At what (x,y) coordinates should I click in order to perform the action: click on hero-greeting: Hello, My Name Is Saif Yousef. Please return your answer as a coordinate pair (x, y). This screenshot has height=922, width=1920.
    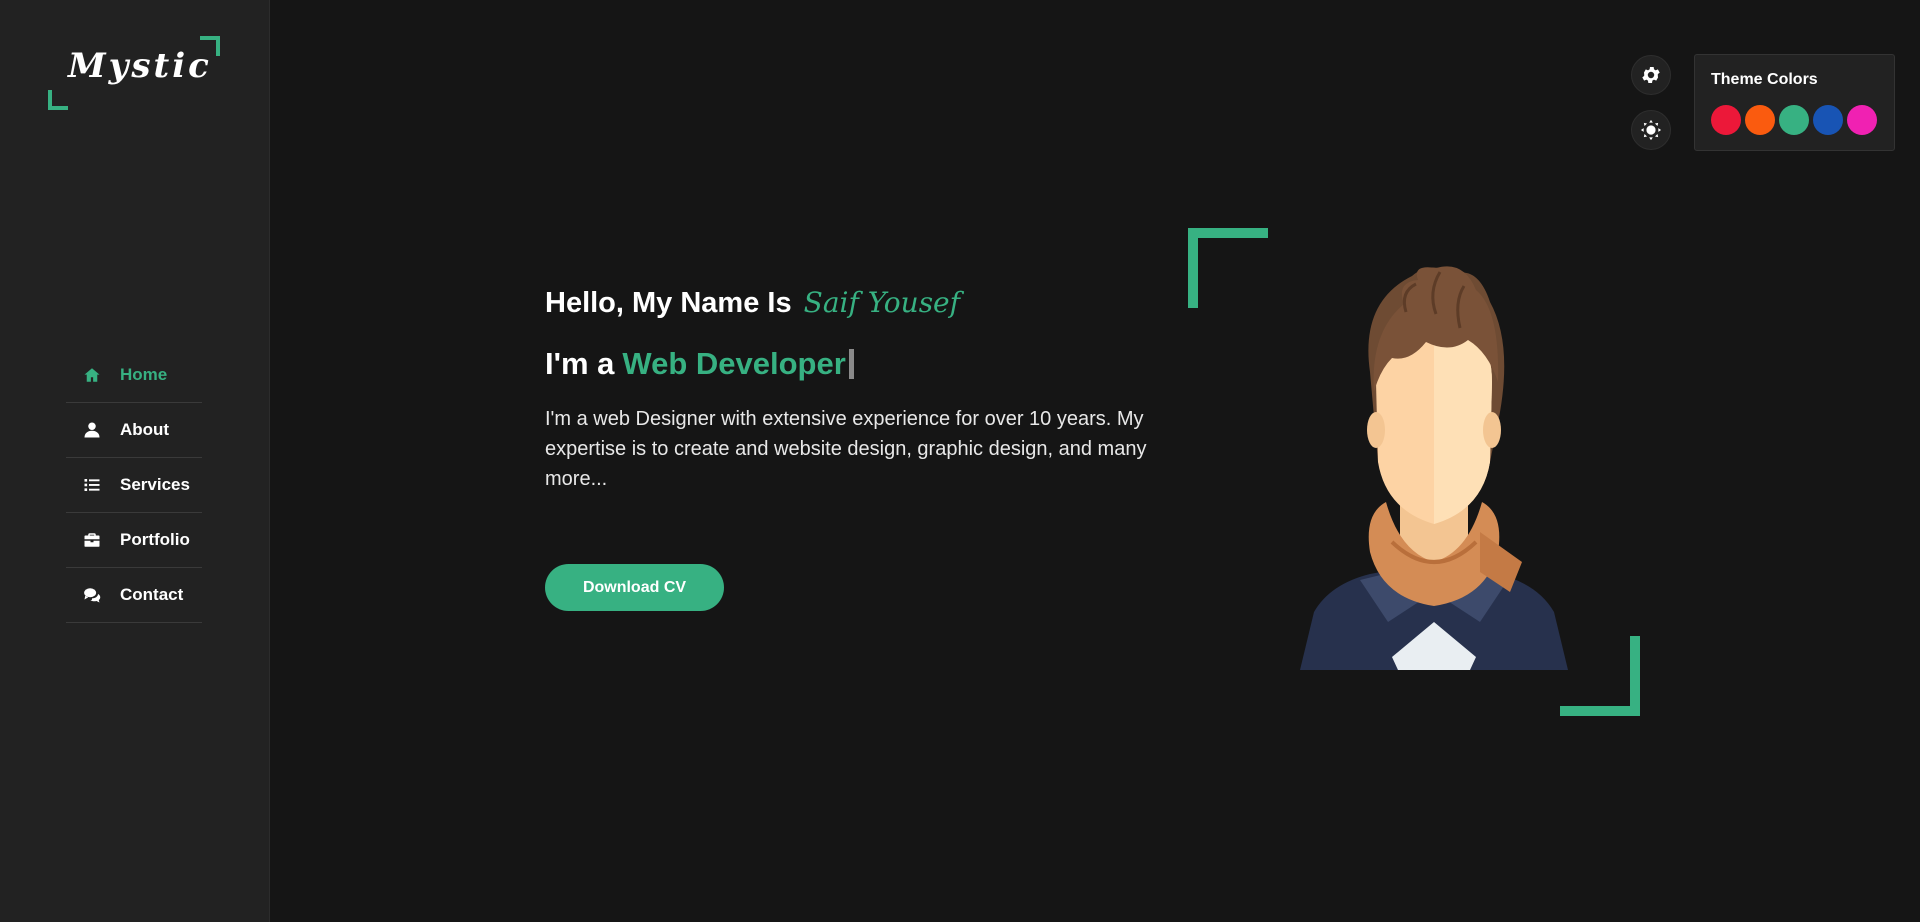
    Looking at the image, I should click on (752, 303).